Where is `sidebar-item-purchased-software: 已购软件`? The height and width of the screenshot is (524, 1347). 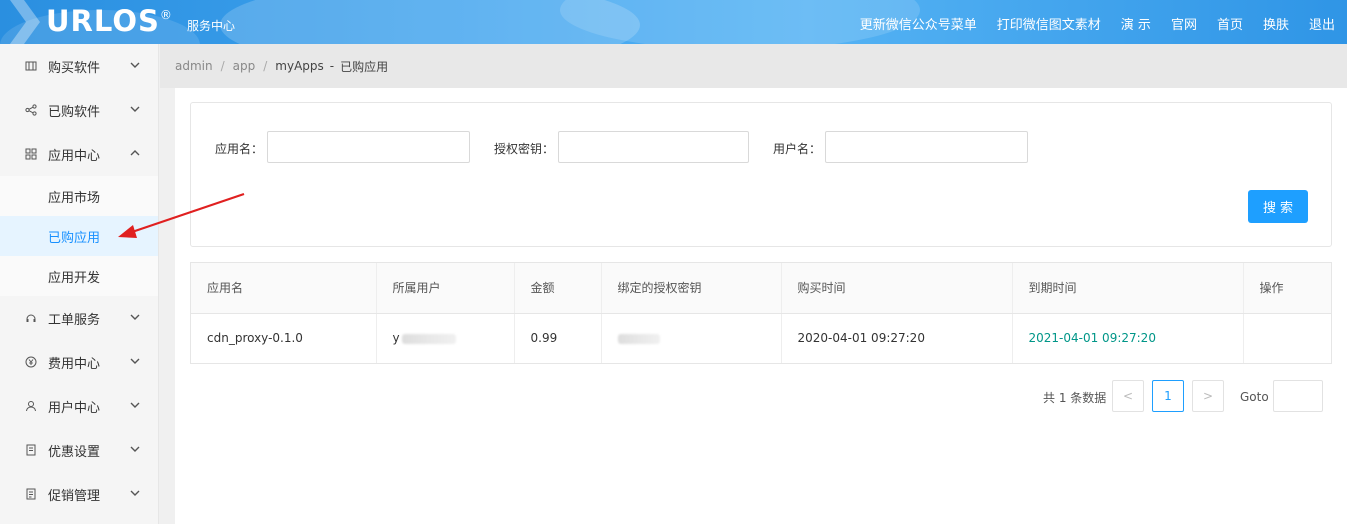 sidebar-item-purchased-software: 已购软件 is located at coordinates (79, 110).